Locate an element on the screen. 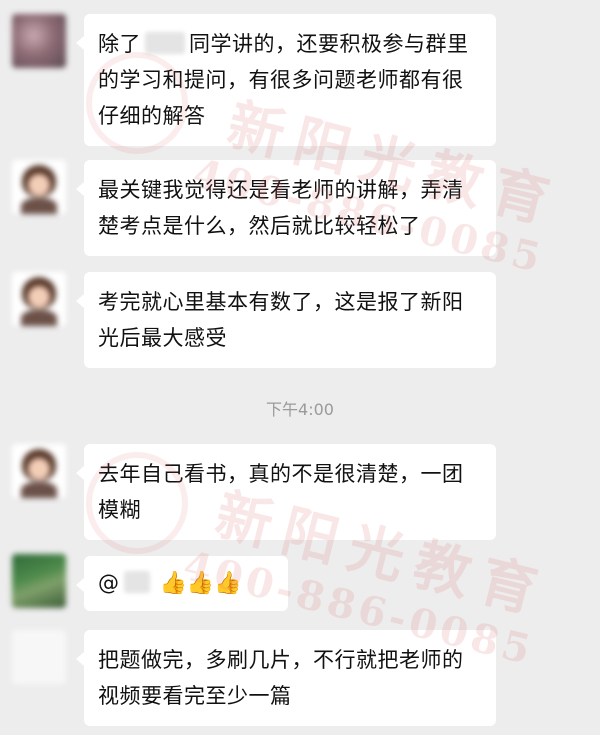  message-bubble: @ 👍👍👍 is located at coordinates (182, 583).